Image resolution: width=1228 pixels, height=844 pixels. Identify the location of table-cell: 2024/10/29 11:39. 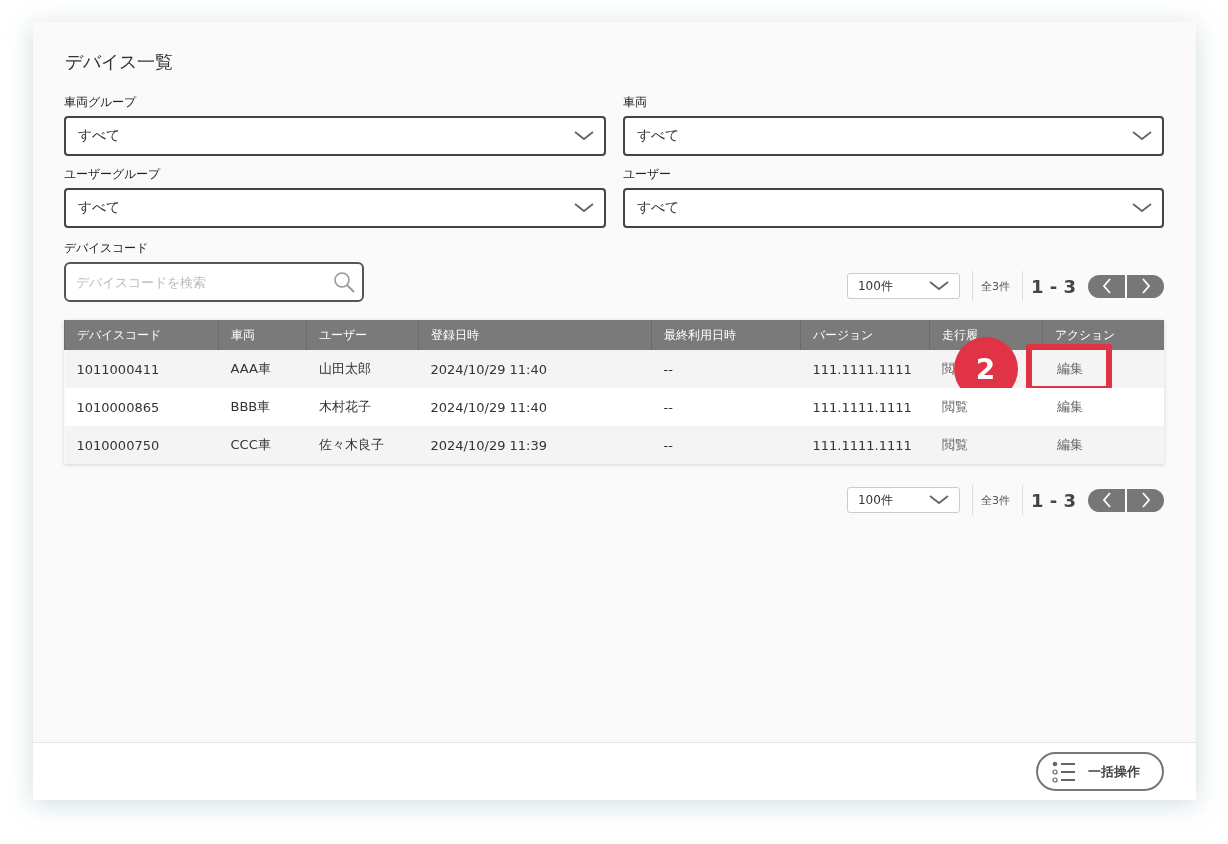
(489, 445).